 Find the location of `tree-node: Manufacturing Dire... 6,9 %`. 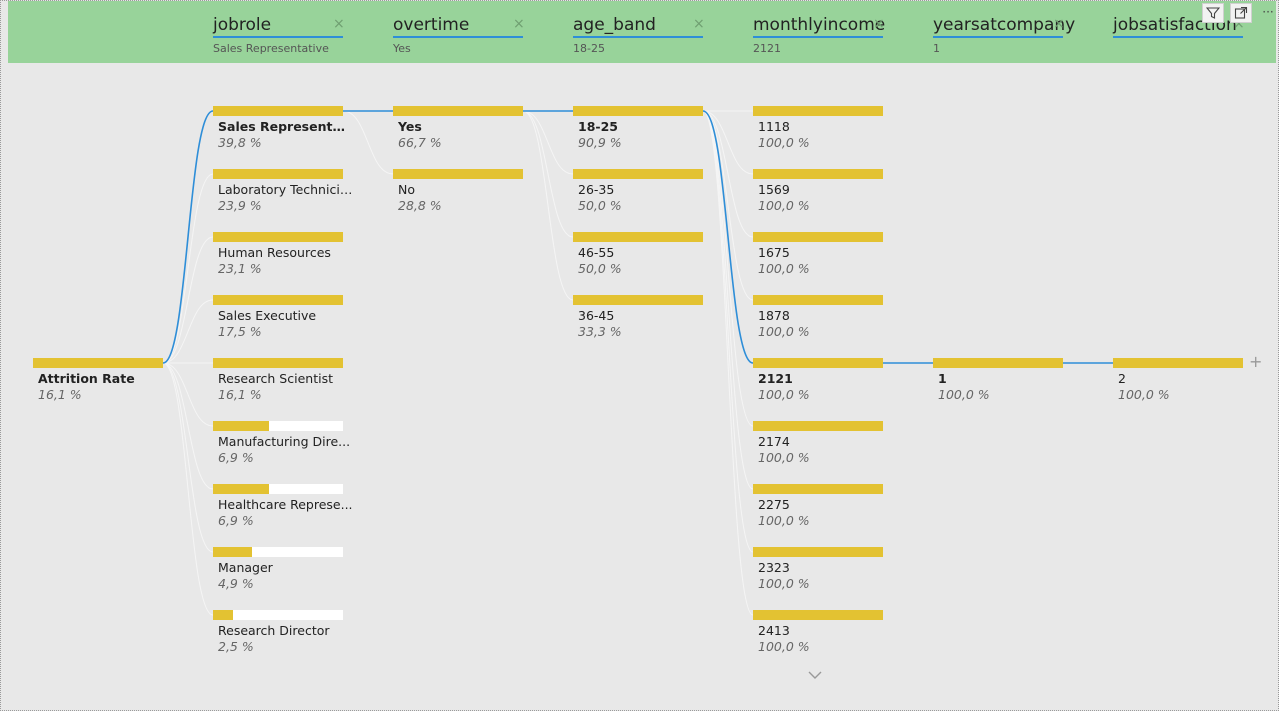

tree-node: Manufacturing Dire... 6,9 % is located at coordinates (281, 445).